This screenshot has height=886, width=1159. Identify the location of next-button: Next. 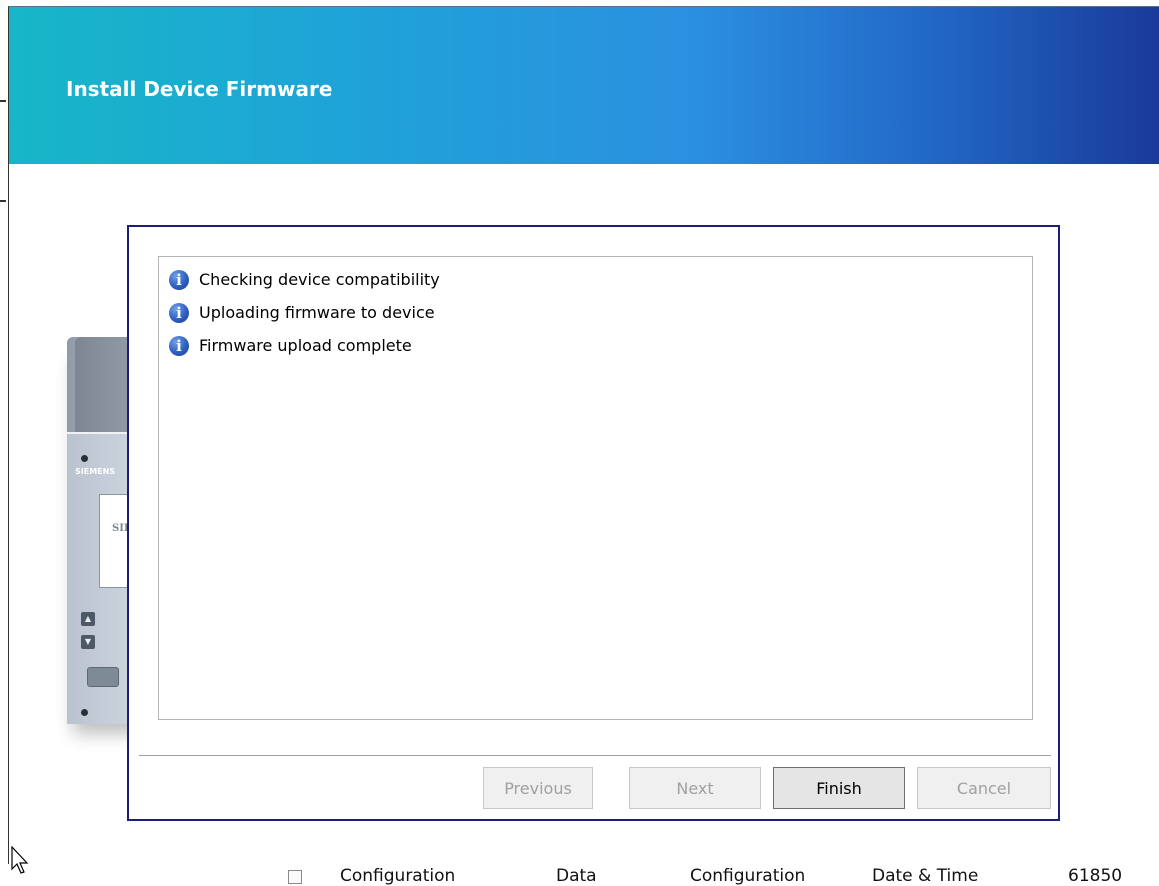
(695, 788).